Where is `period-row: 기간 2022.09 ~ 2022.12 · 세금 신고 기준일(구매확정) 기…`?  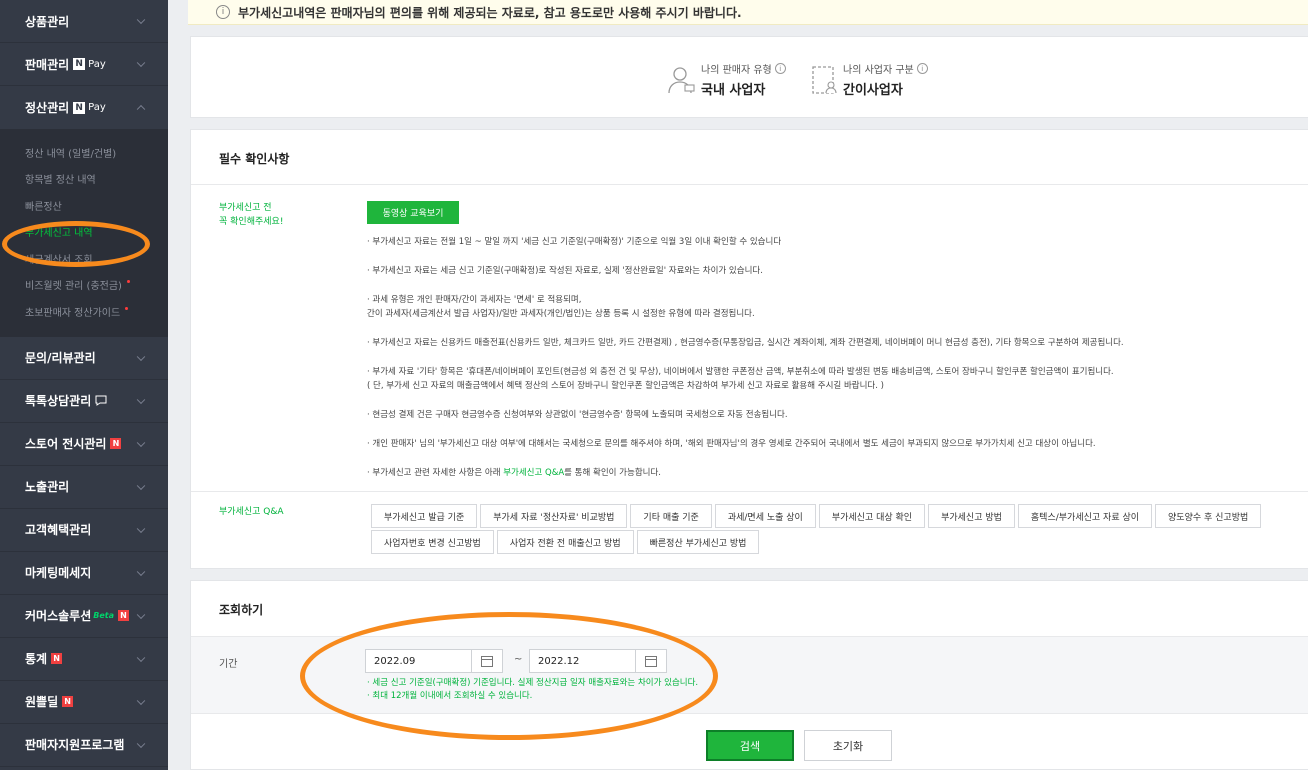 period-row: 기간 2022.09 ~ 2022.12 · 세금 신고 기준일(구매확정) 기… is located at coordinates (749, 675).